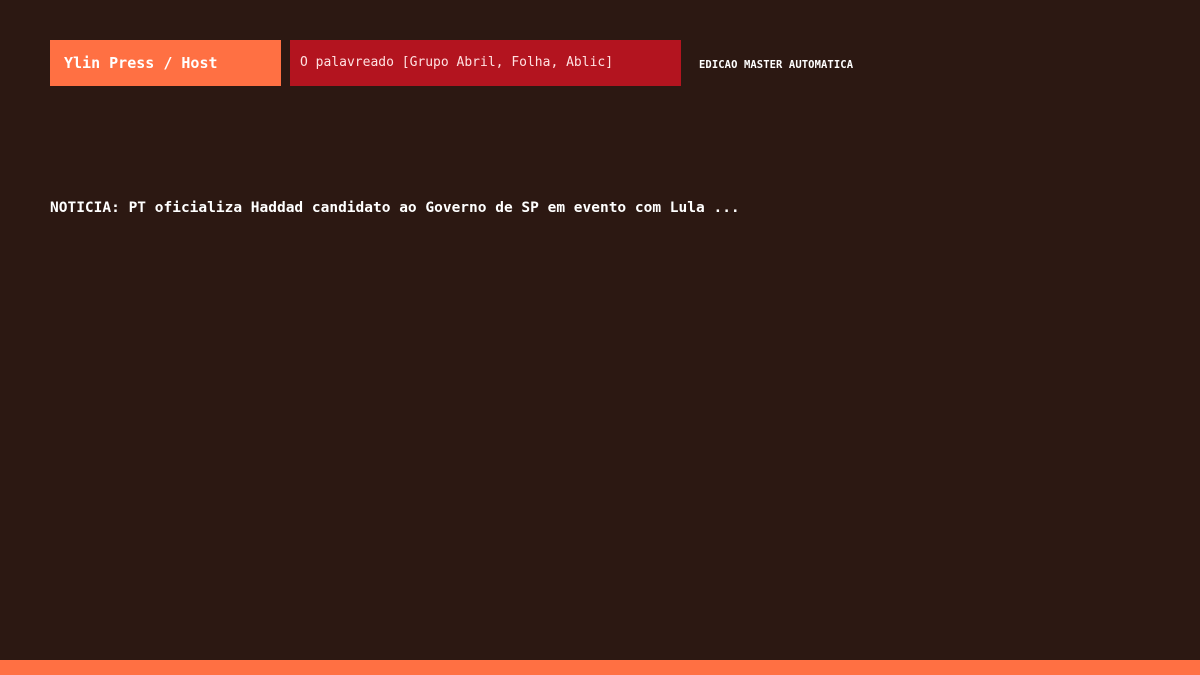  I want to click on bottom-accent-bar, so click(600, 667).